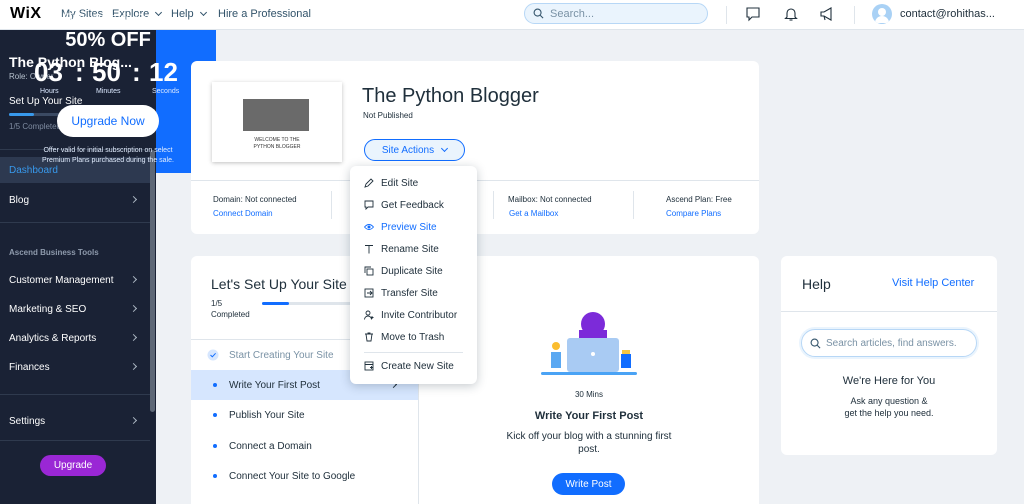 This screenshot has width=1024, height=504. What do you see at coordinates (413, 249) in the screenshot?
I see `menu-item-rename-site: Rename Site` at bounding box center [413, 249].